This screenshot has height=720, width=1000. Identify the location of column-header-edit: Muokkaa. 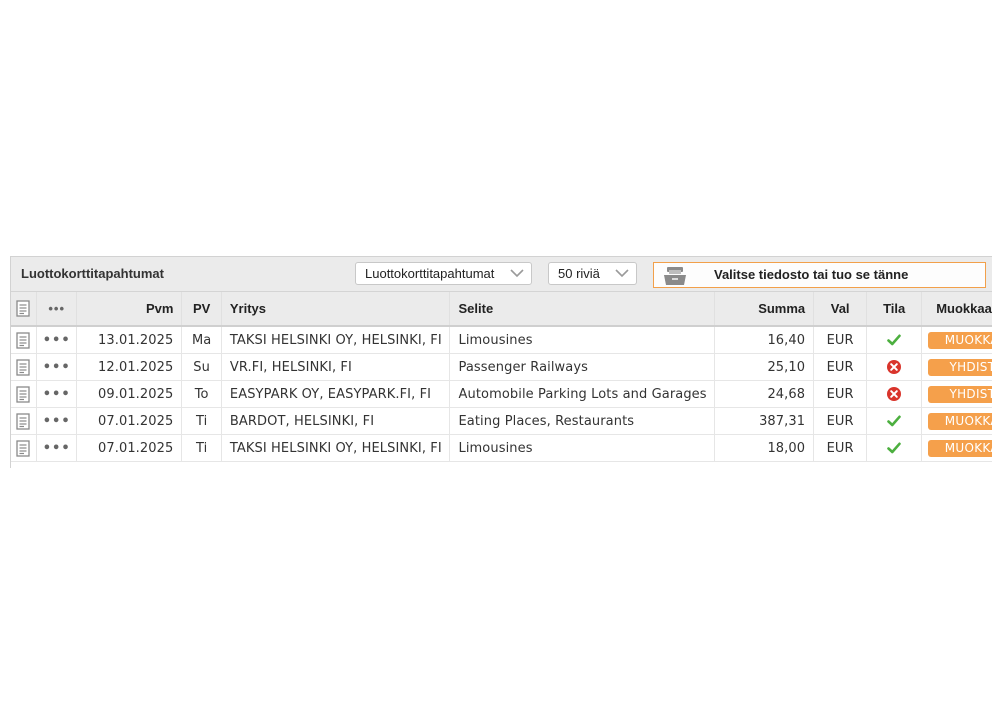
(956, 309).